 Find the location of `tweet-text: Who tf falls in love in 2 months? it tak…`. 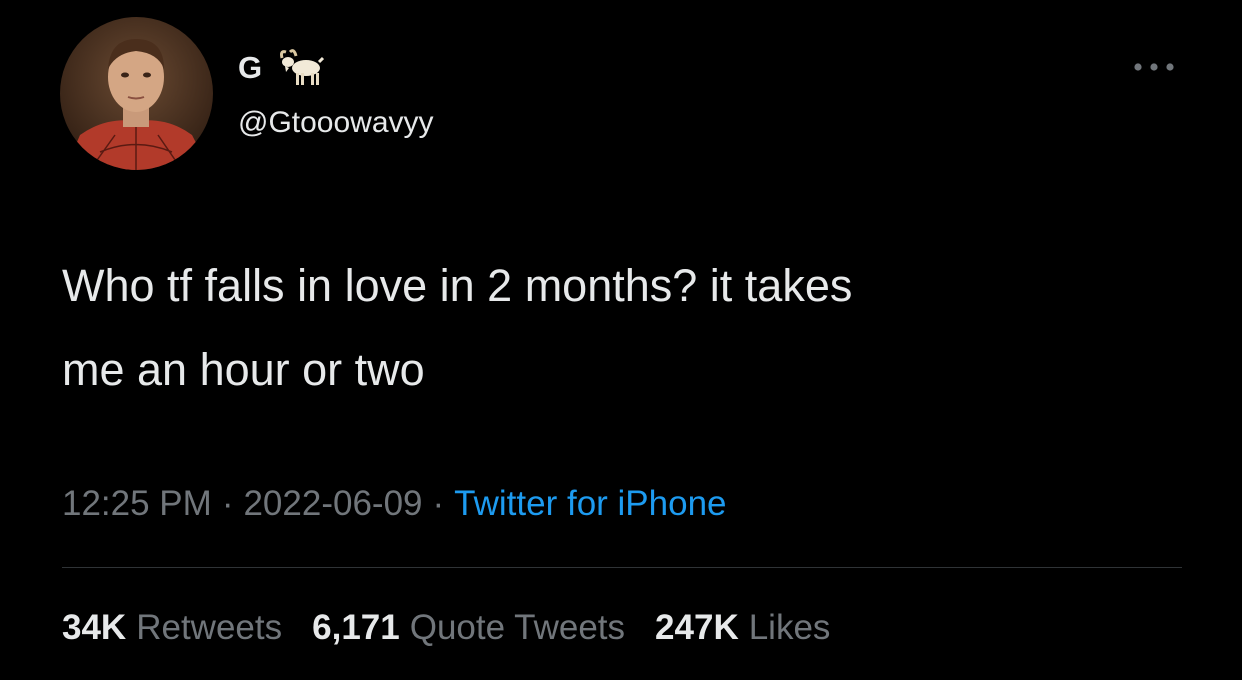

tweet-text: Who tf falls in love in 2 months? it tak… is located at coordinates (457, 327).